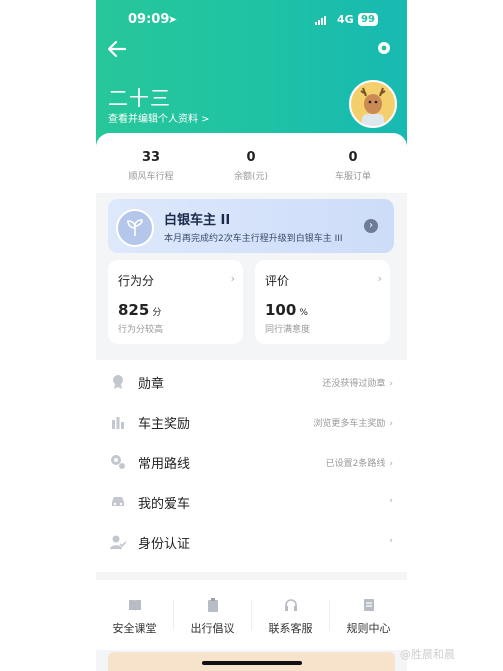 The height and width of the screenshot is (671, 503). I want to click on stat-label: 车服订单, so click(352, 177).